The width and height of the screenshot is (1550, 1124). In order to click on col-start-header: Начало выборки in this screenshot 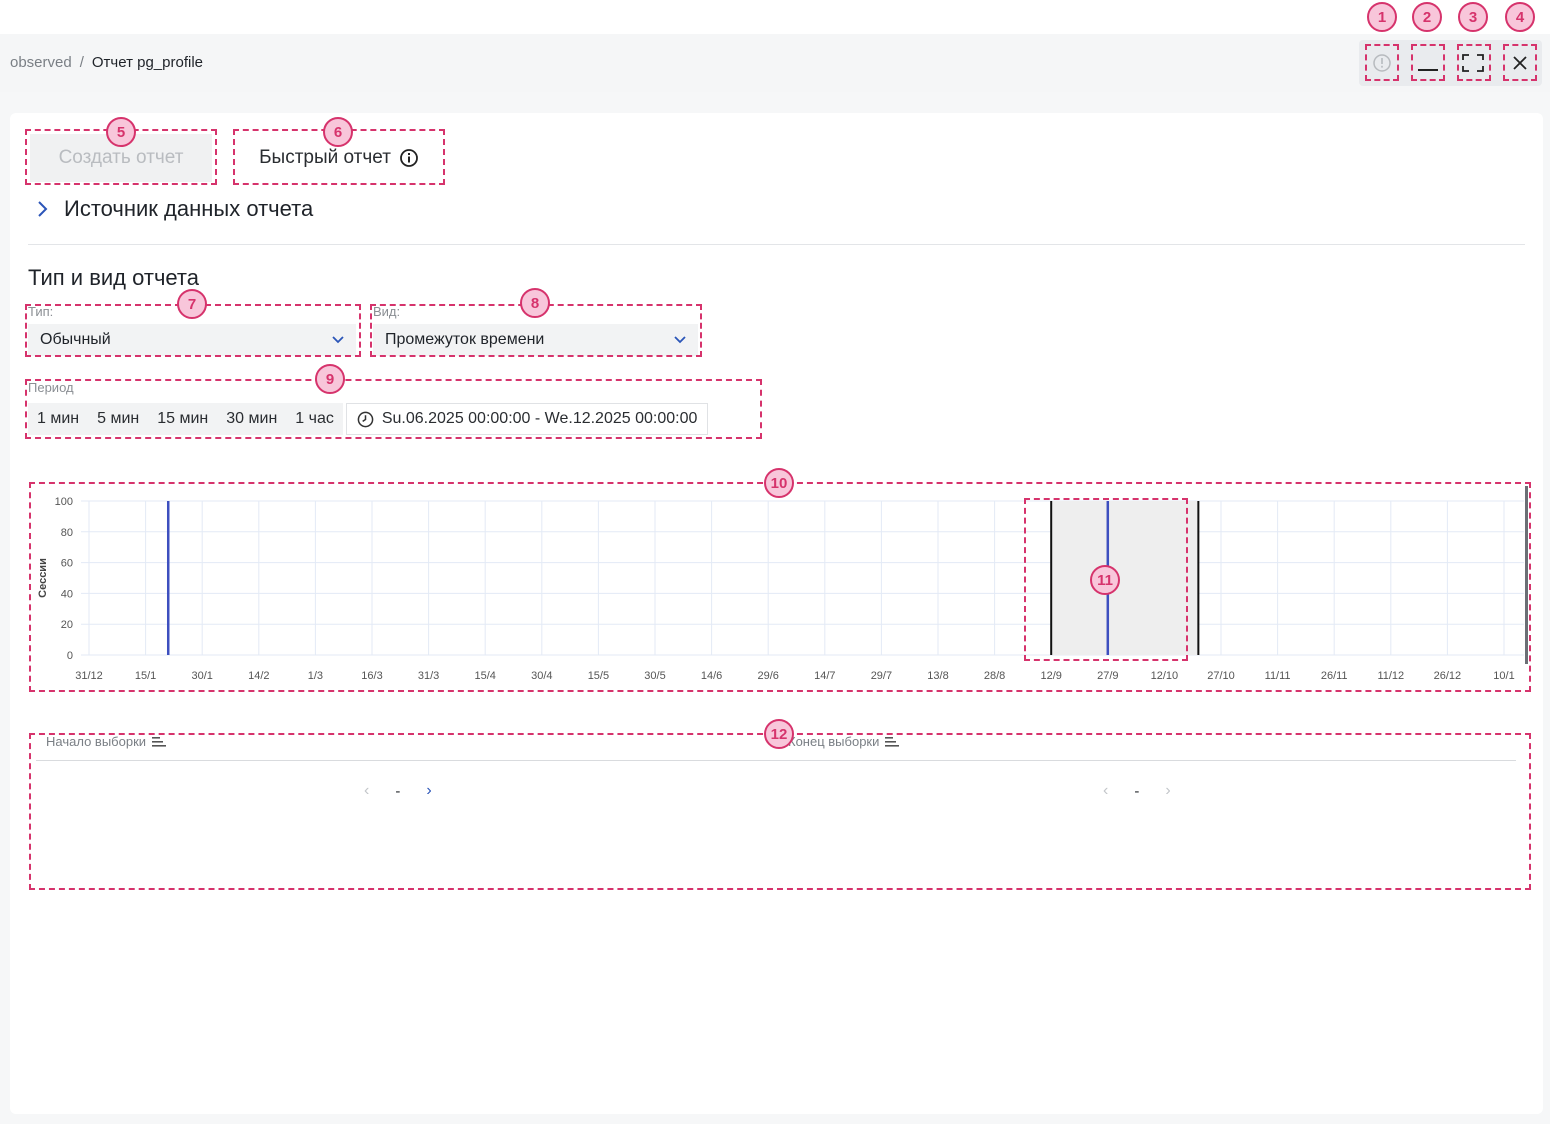, I will do `click(106, 741)`.